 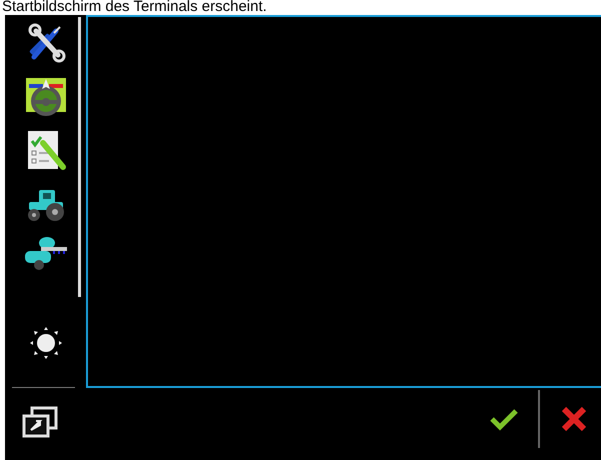 What do you see at coordinates (45, 253) in the screenshot?
I see `sprayer-icon` at bounding box center [45, 253].